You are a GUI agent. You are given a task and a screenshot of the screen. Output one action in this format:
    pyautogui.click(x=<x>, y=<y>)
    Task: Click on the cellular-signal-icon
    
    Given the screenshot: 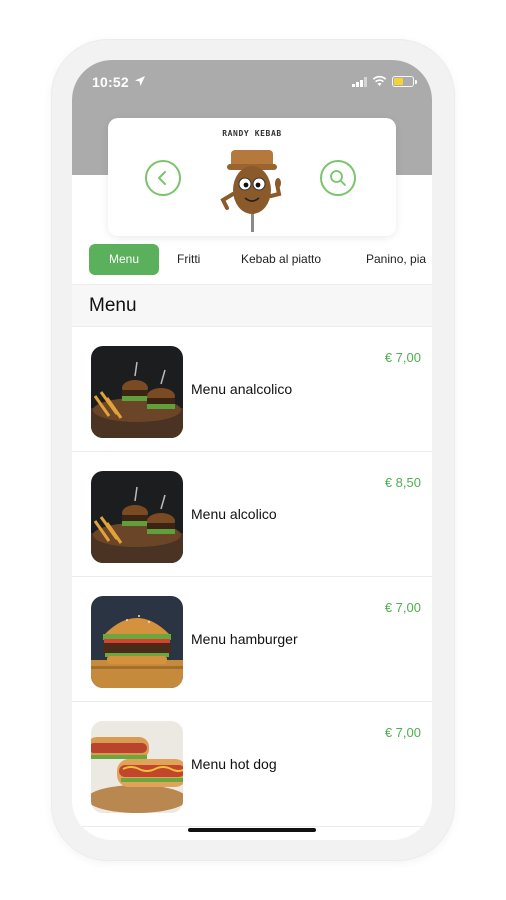 What is the action you would take?
    pyautogui.click(x=359, y=82)
    